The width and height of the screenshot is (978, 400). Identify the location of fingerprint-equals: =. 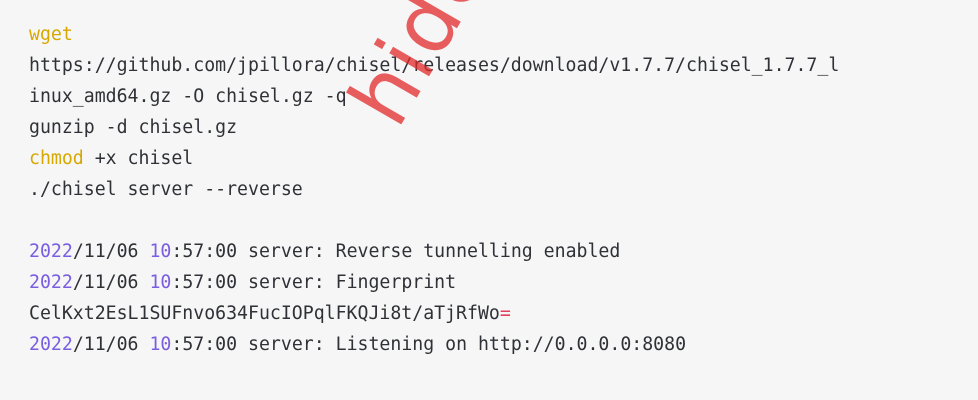
(505, 313).